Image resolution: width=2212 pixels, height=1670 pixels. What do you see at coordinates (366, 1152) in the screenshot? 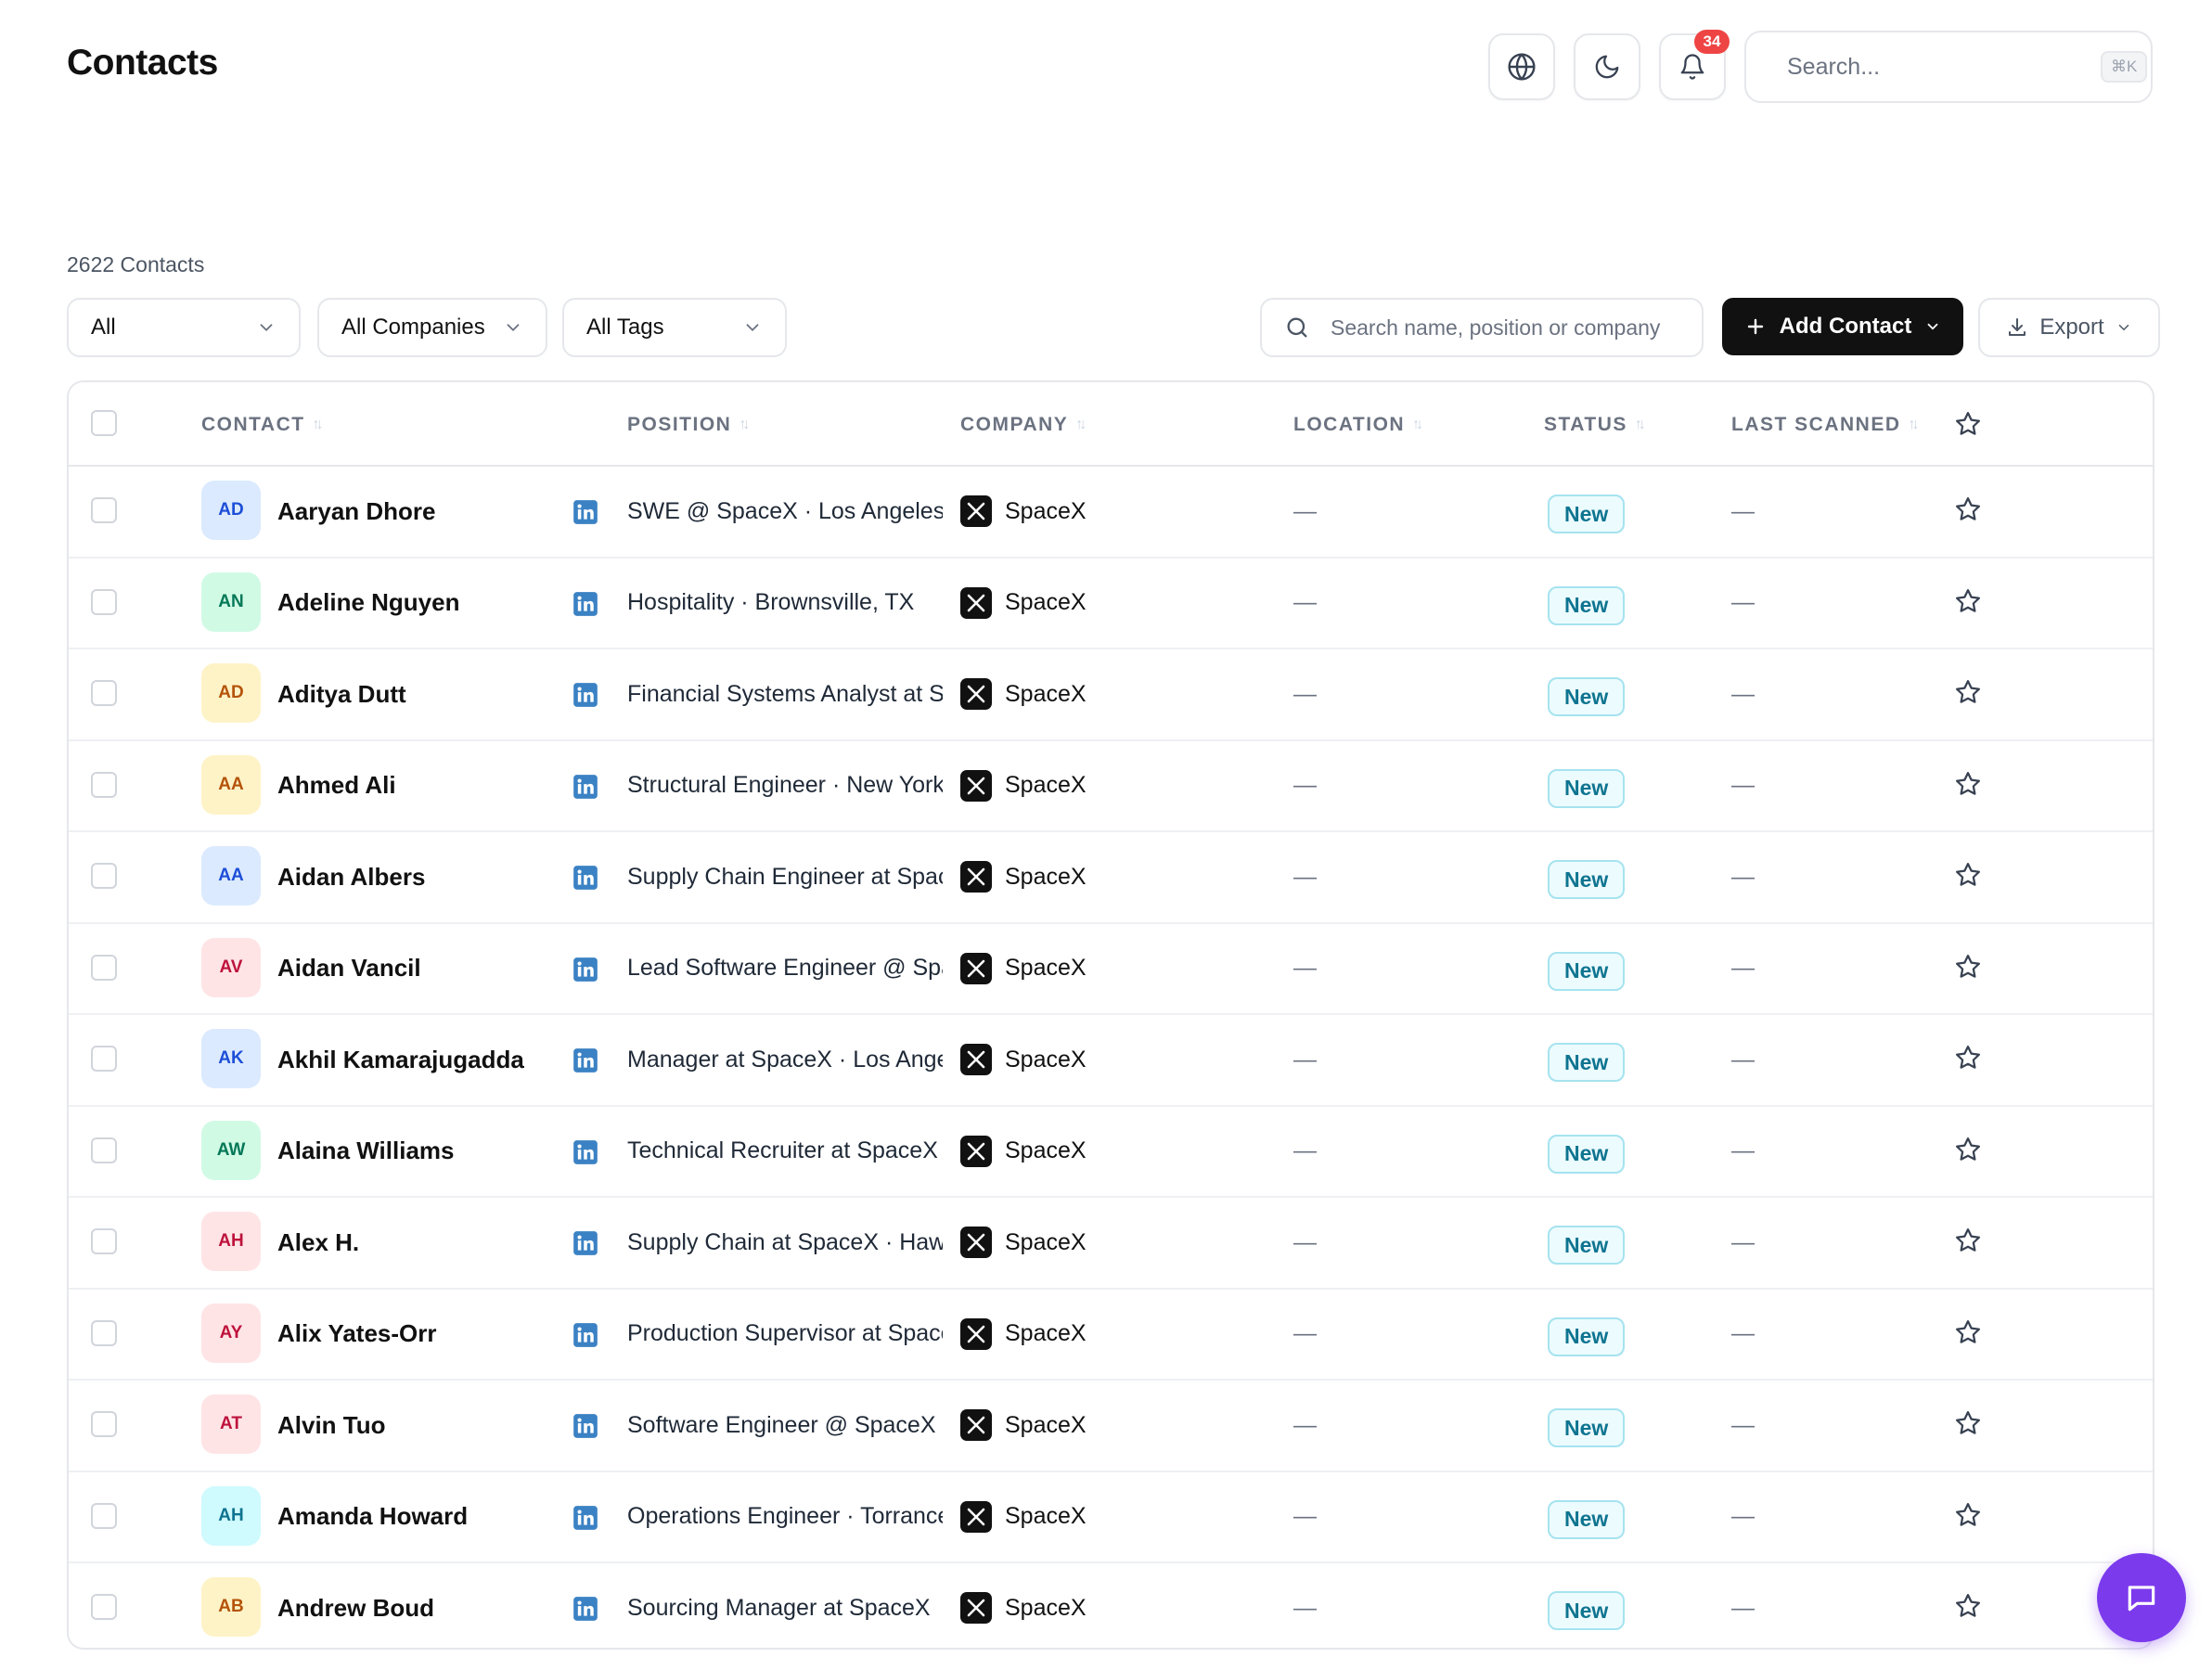
I see `contact-name: Alaina Williams` at bounding box center [366, 1152].